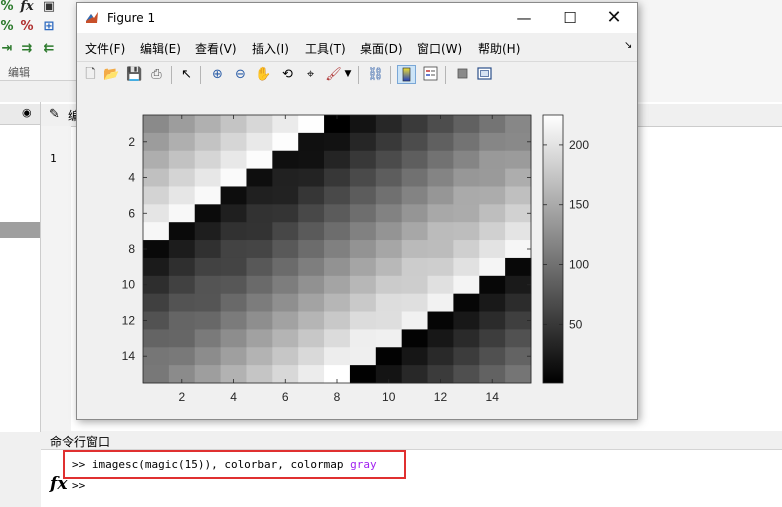 The width and height of the screenshot is (782, 507). What do you see at coordinates (216, 48) in the screenshot?
I see `menu-view: 查看(V)` at bounding box center [216, 48].